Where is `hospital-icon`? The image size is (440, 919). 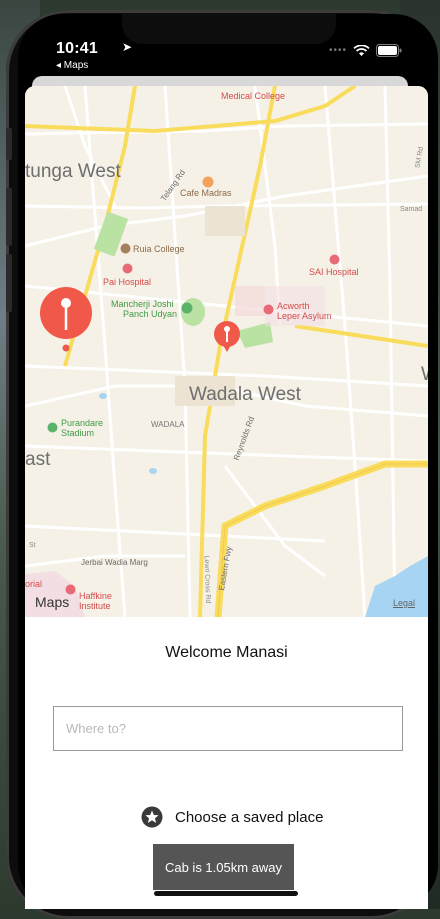 hospital-icon is located at coordinates (127, 268).